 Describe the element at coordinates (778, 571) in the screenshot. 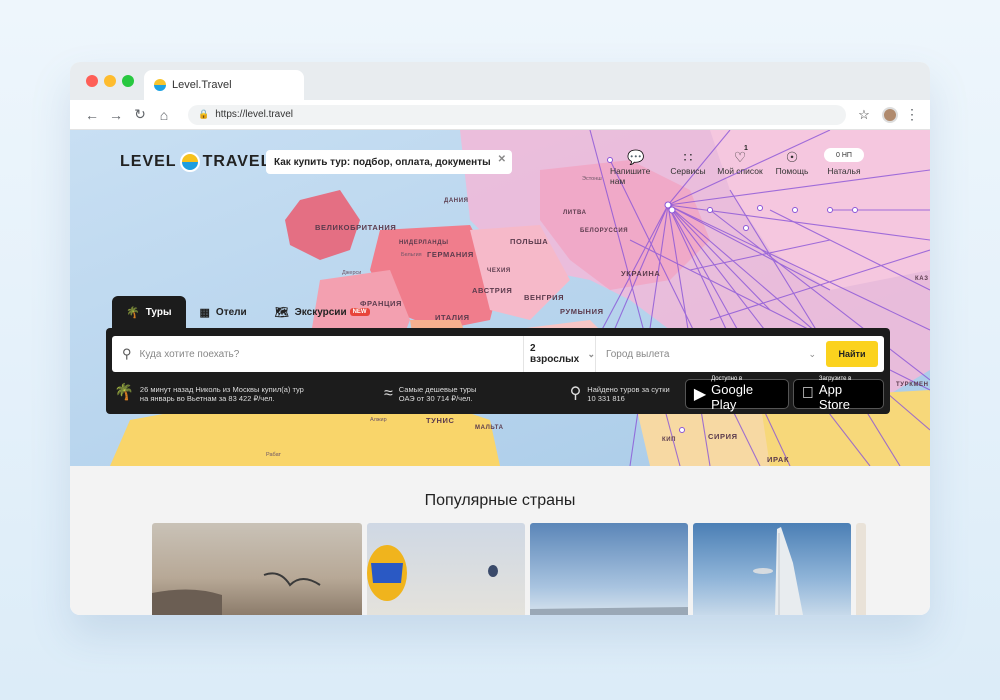

I see `dubai-photo` at that location.